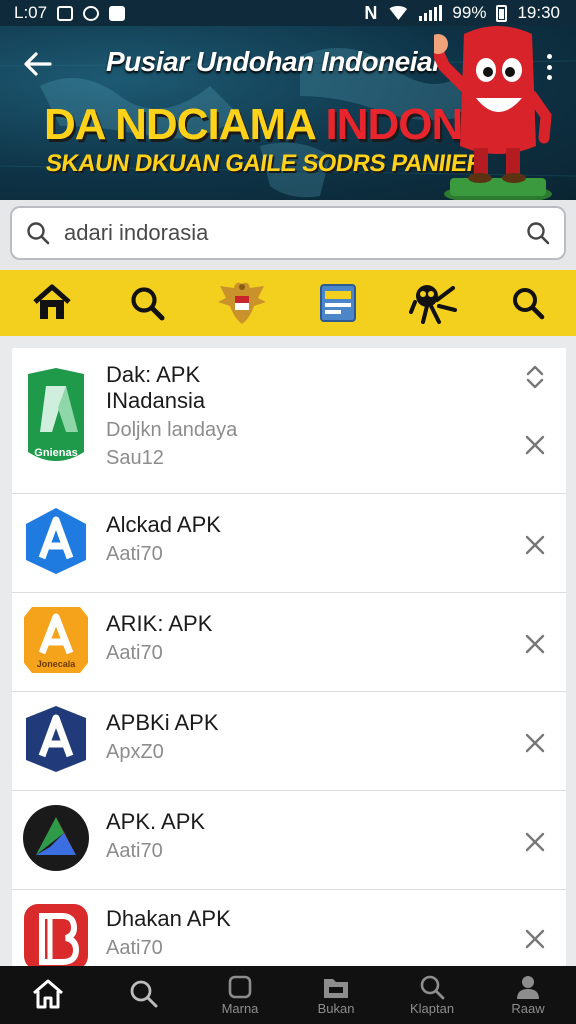 The image size is (576, 1024). Describe the element at coordinates (31, 12) in the screenshot. I see `status-time-left: L:07` at that location.